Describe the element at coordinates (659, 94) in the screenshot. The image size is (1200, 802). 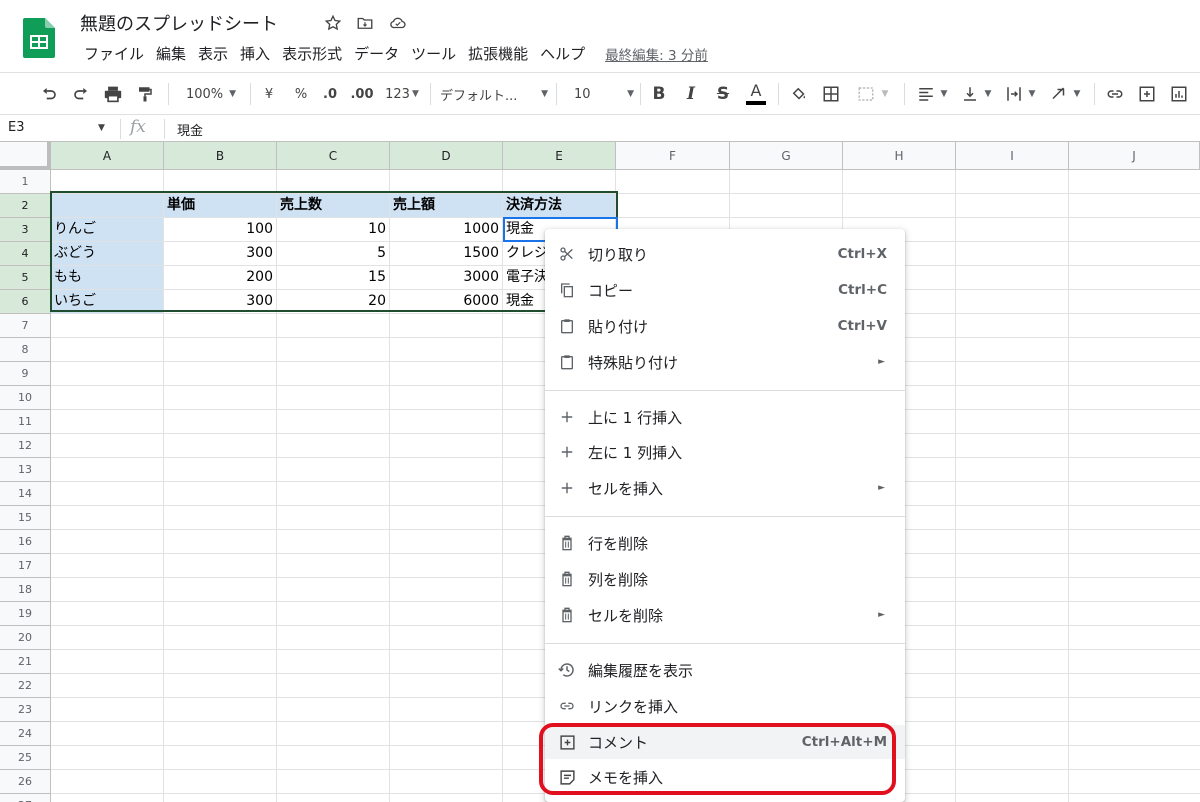
I see `bold-button: B` at that location.